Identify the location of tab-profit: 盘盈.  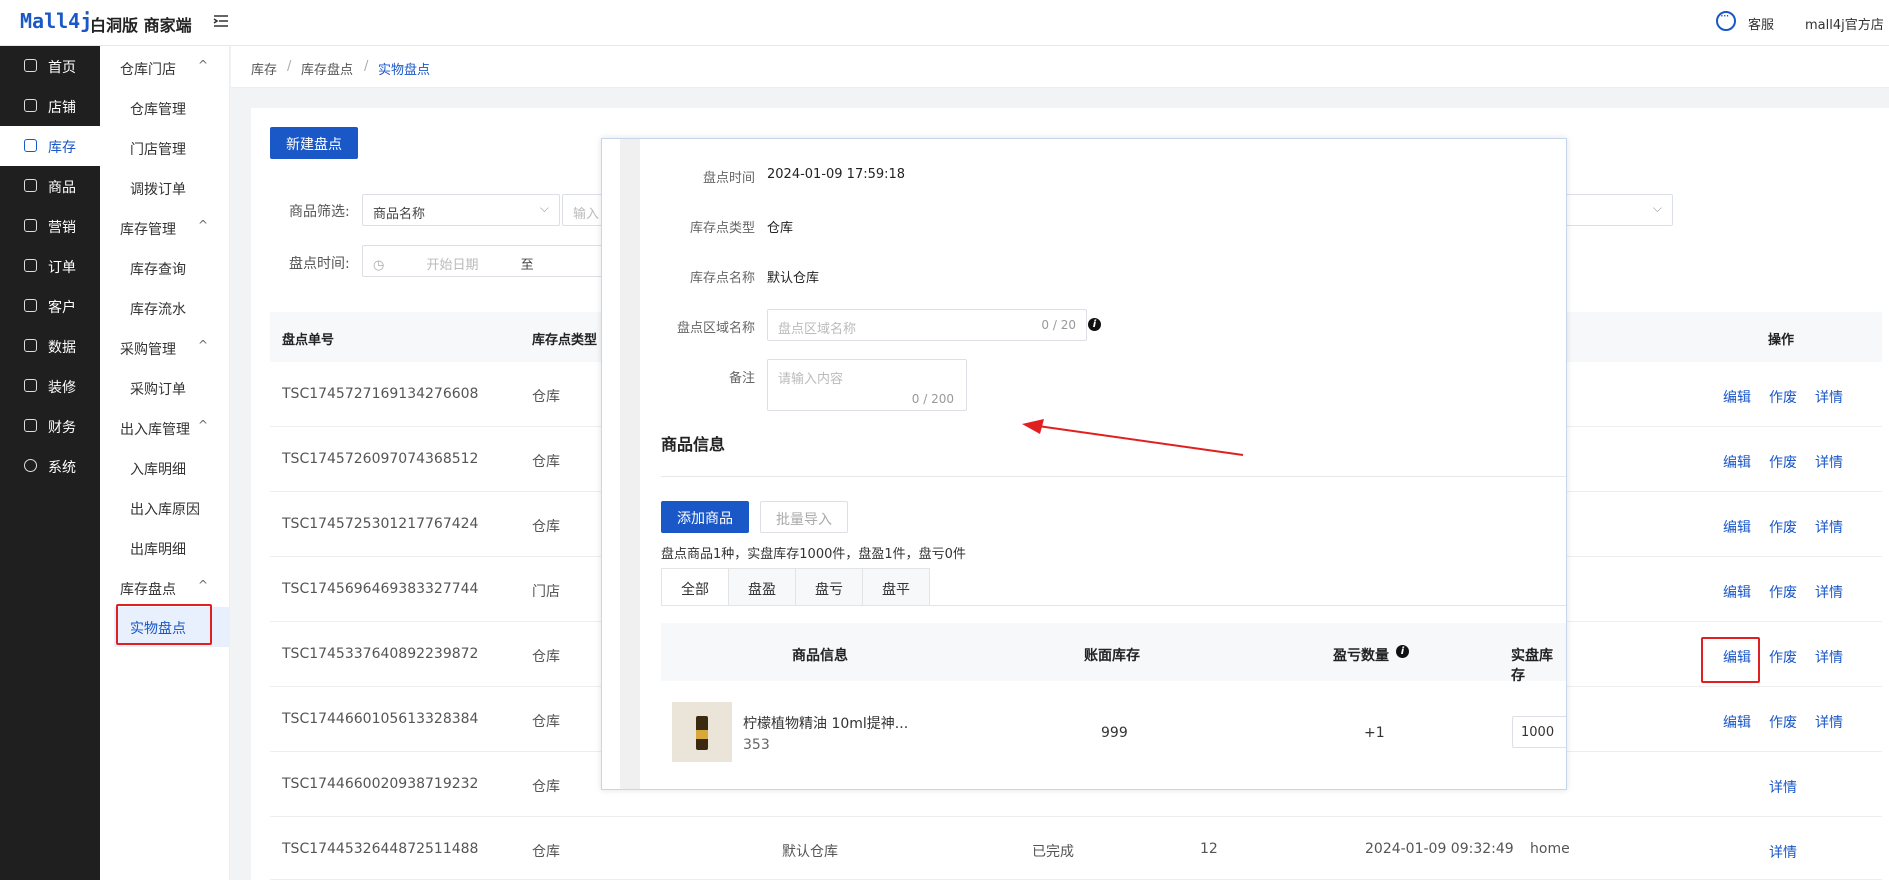
(762, 587).